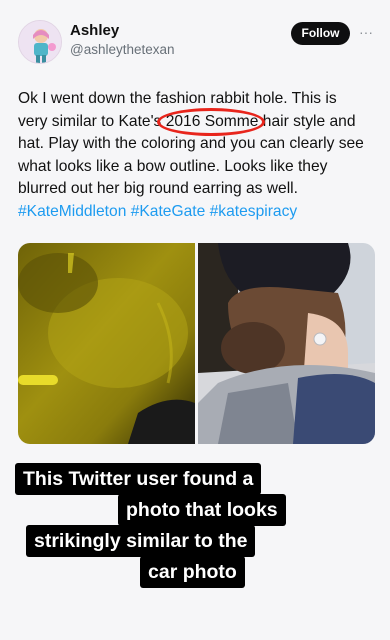 The image size is (390, 640). I want to click on follow-button: Follow, so click(320, 33).